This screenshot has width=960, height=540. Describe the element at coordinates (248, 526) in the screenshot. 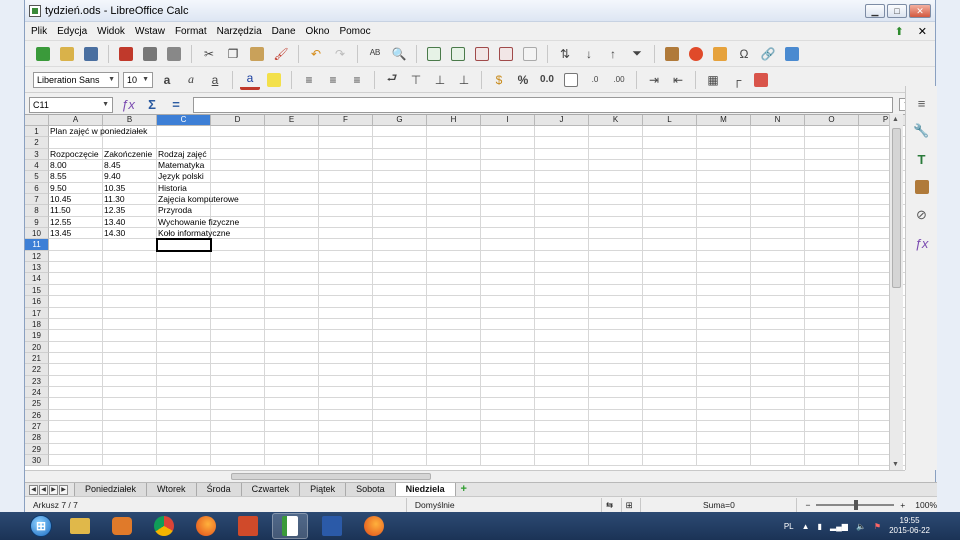

I see `powerpoint-icon` at that location.